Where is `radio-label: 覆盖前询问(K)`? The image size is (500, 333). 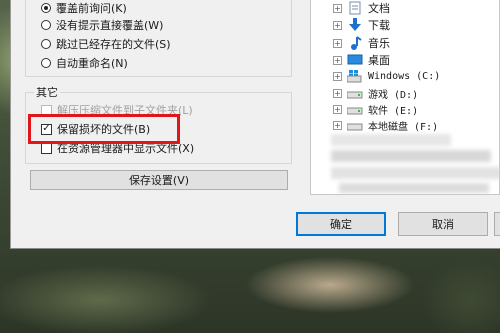
radio-label: 覆盖前询问(K) is located at coordinates (91, 8).